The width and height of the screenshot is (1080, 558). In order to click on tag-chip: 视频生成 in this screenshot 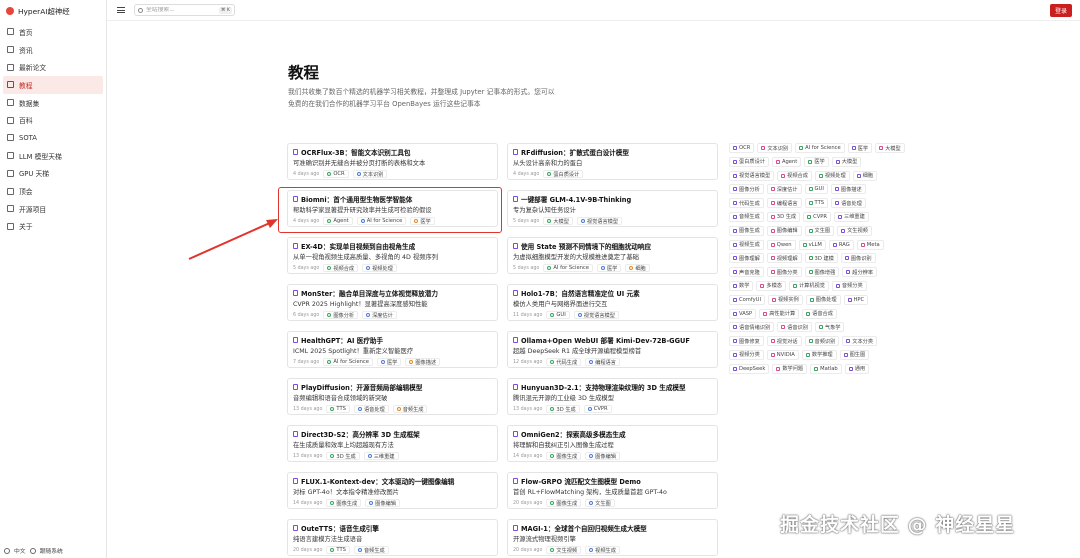, I will do `click(602, 550)`.